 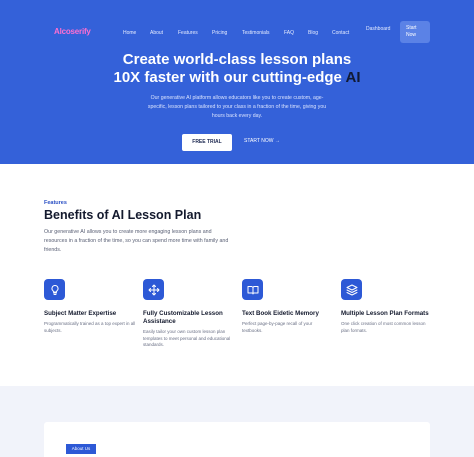 I want to click on about-card, so click(x=237, y=439).